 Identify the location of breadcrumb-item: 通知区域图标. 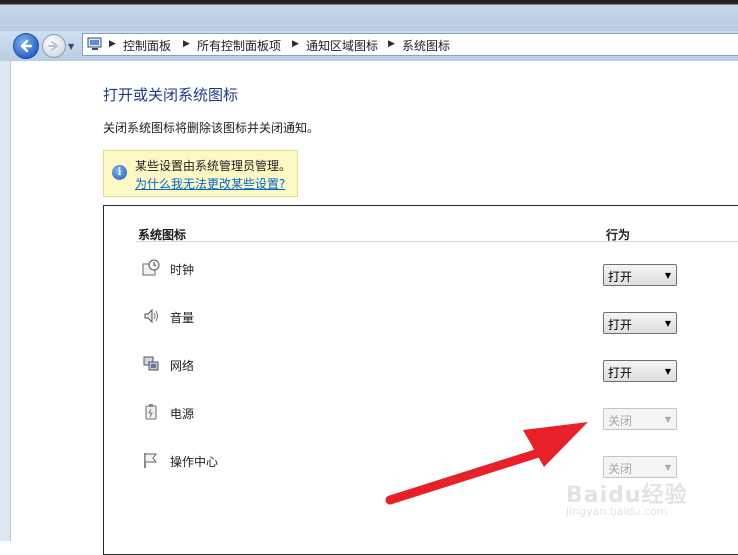
(342, 45).